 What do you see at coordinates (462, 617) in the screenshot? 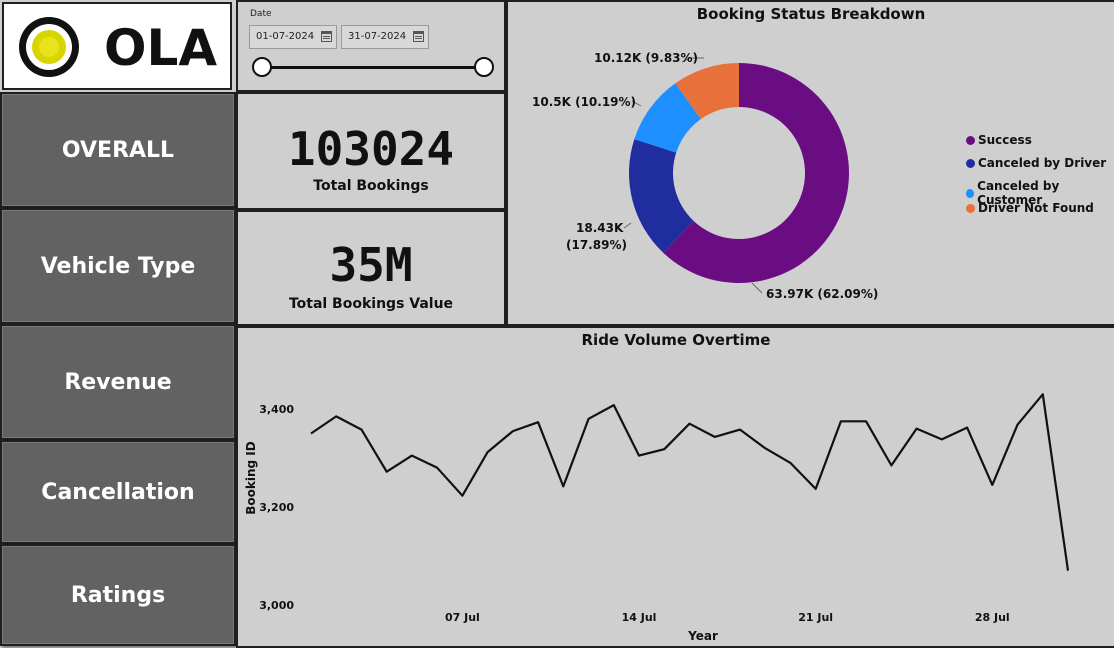
I see `x-tick-label: 07 Jul` at bounding box center [462, 617].